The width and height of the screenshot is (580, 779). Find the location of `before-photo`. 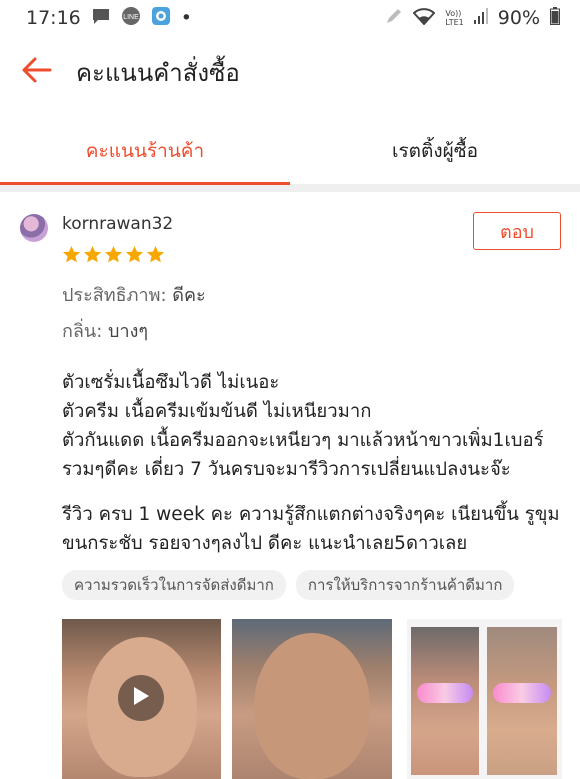

before-photo is located at coordinates (445, 701).